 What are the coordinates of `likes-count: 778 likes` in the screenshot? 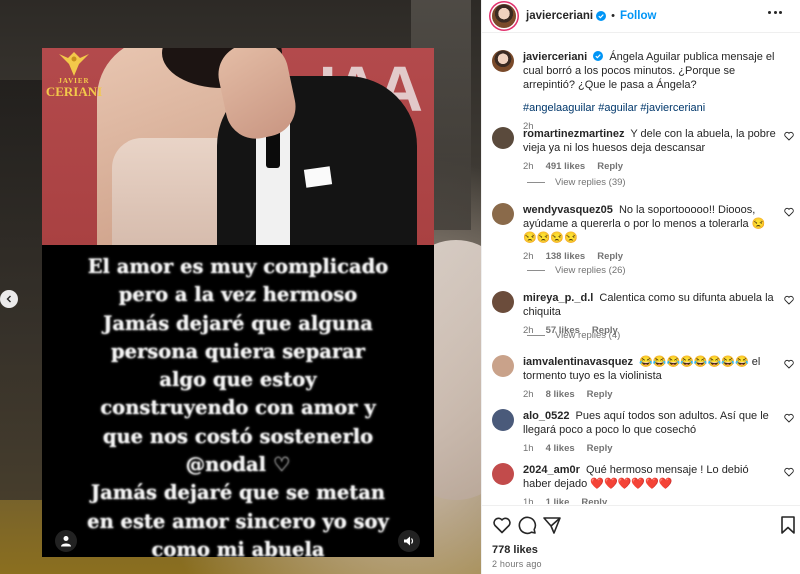 It's located at (515, 550).